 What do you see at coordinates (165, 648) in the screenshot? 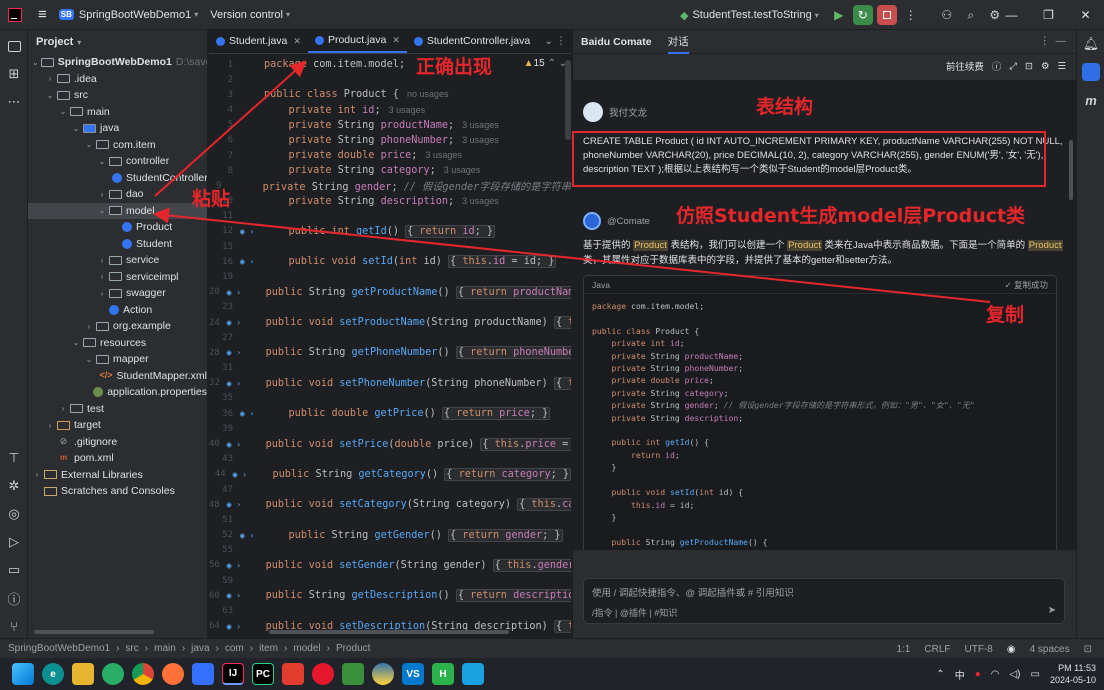
I see `breadcrumb-item: main` at bounding box center [165, 648].